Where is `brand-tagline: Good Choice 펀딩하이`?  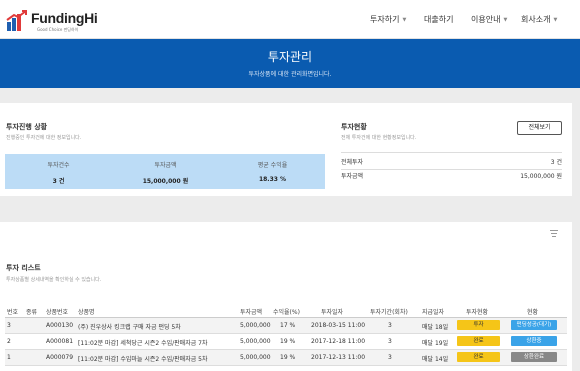 brand-tagline: Good Choice 펀딩하이 is located at coordinates (58, 29).